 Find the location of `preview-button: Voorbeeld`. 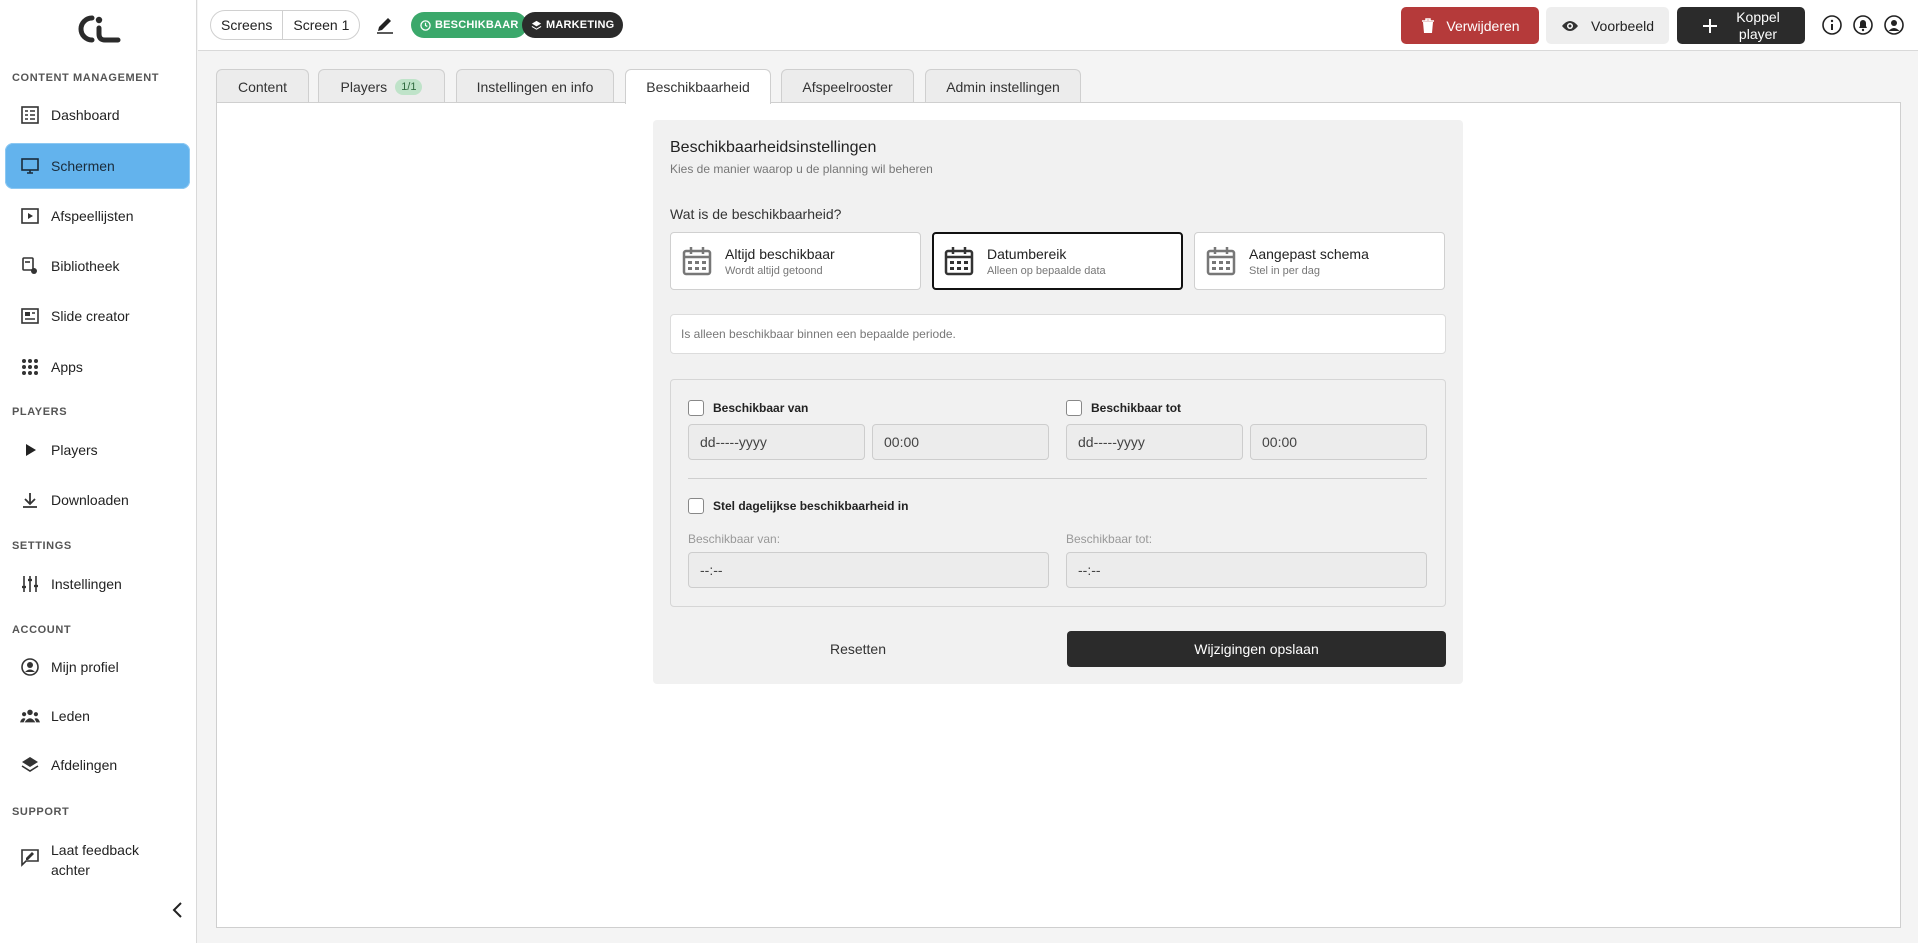

preview-button: Voorbeeld is located at coordinates (1607, 25).